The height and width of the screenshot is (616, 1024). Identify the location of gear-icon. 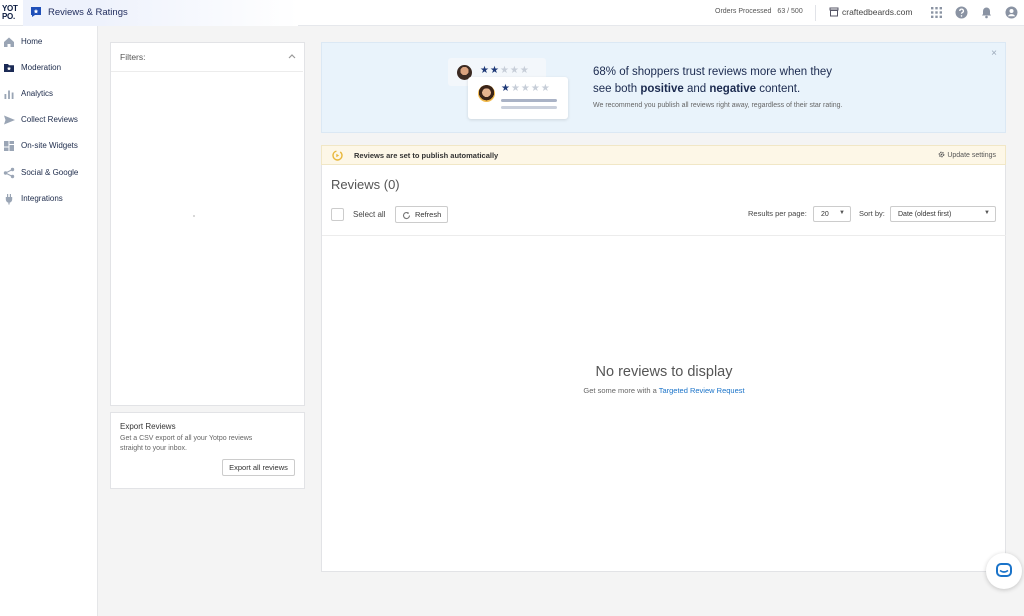
(941, 154).